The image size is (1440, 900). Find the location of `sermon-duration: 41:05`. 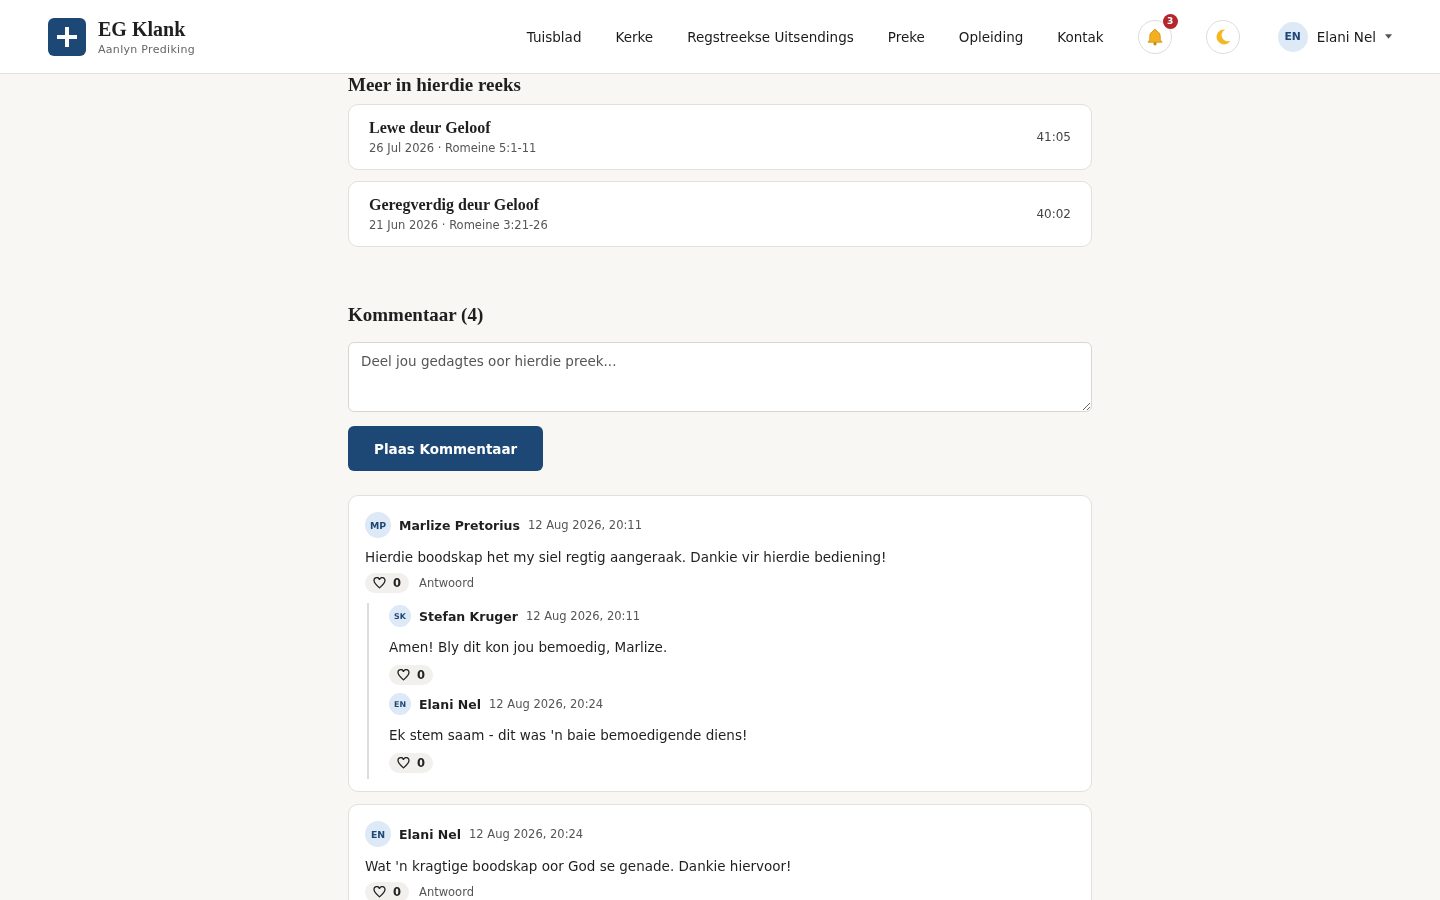

sermon-duration: 41:05 is located at coordinates (1053, 137).